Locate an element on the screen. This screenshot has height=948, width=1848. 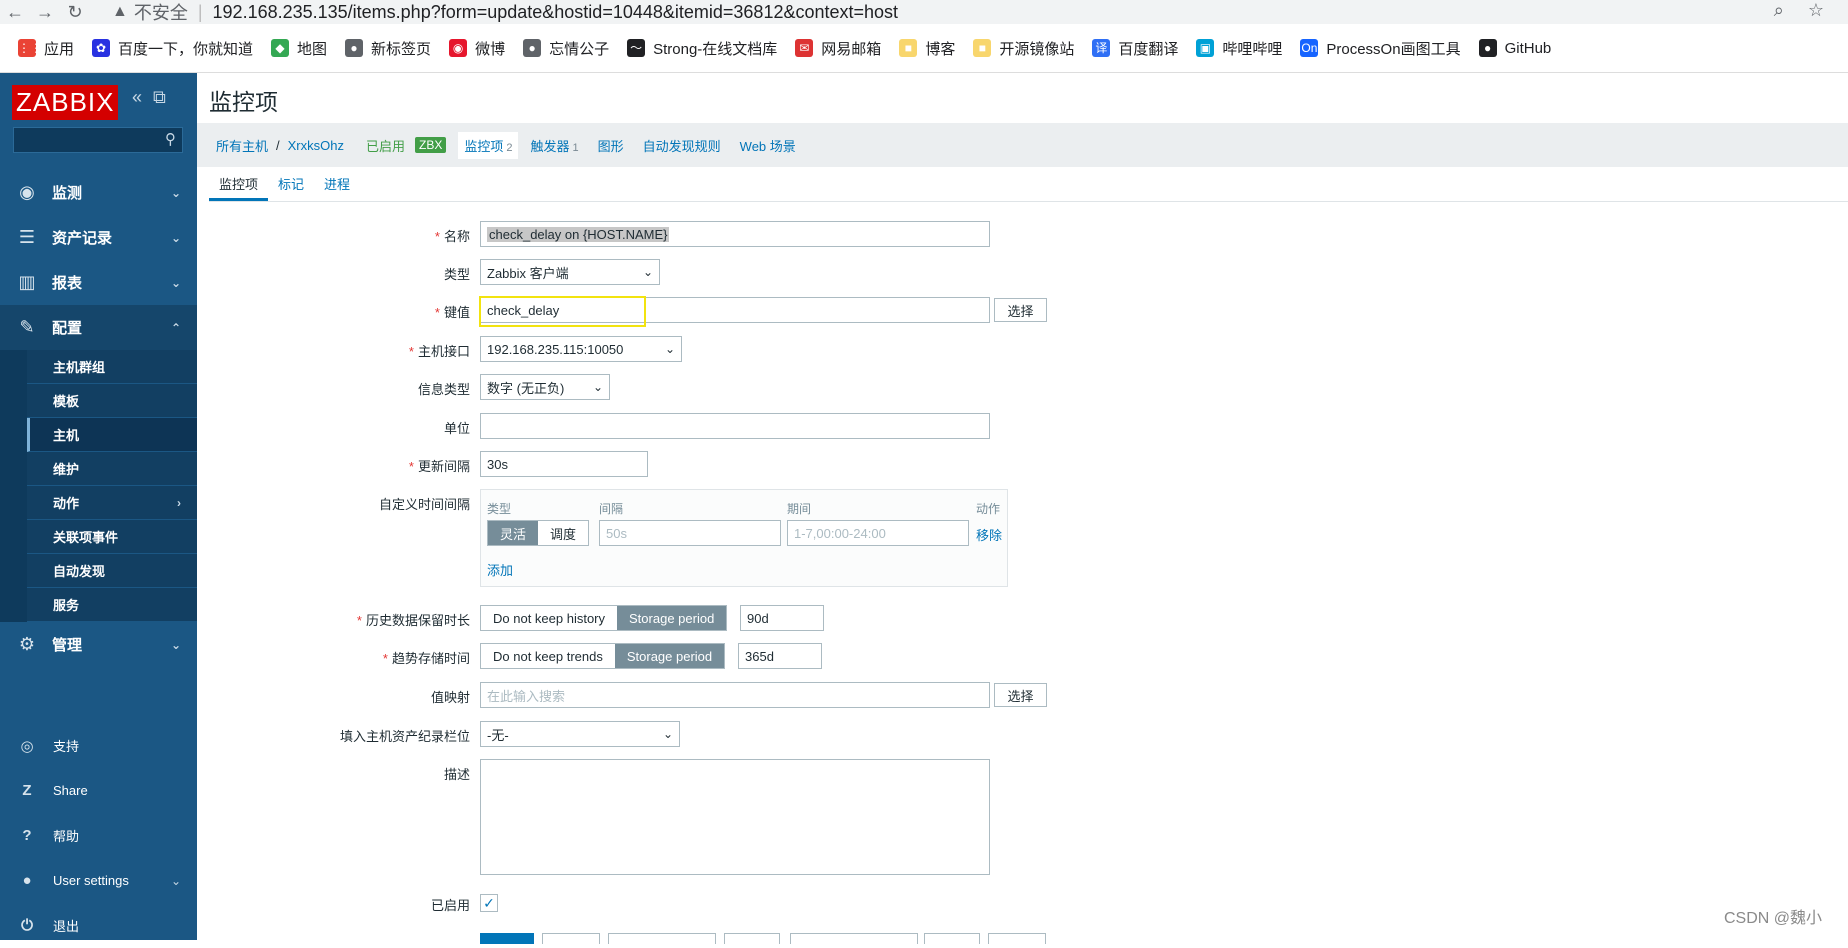
submenu-event-correlation: 关联项事件 is located at coordinates (112, 537).